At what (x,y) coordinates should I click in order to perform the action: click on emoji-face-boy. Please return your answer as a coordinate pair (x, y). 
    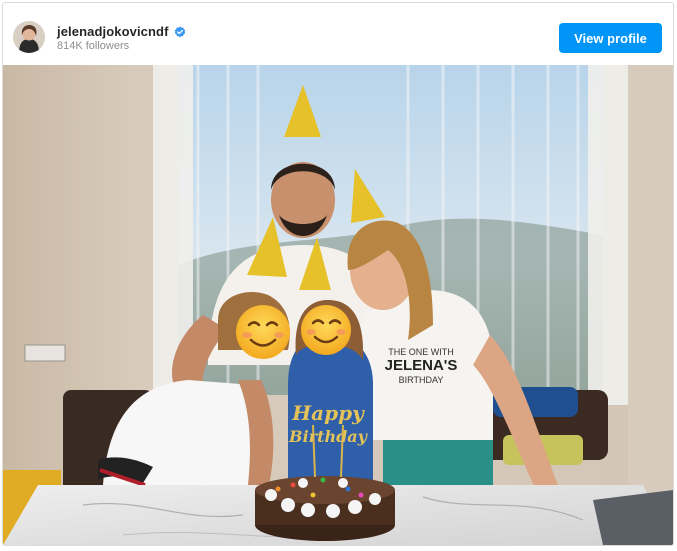
    Looking at the image, I should click on (263, 332).